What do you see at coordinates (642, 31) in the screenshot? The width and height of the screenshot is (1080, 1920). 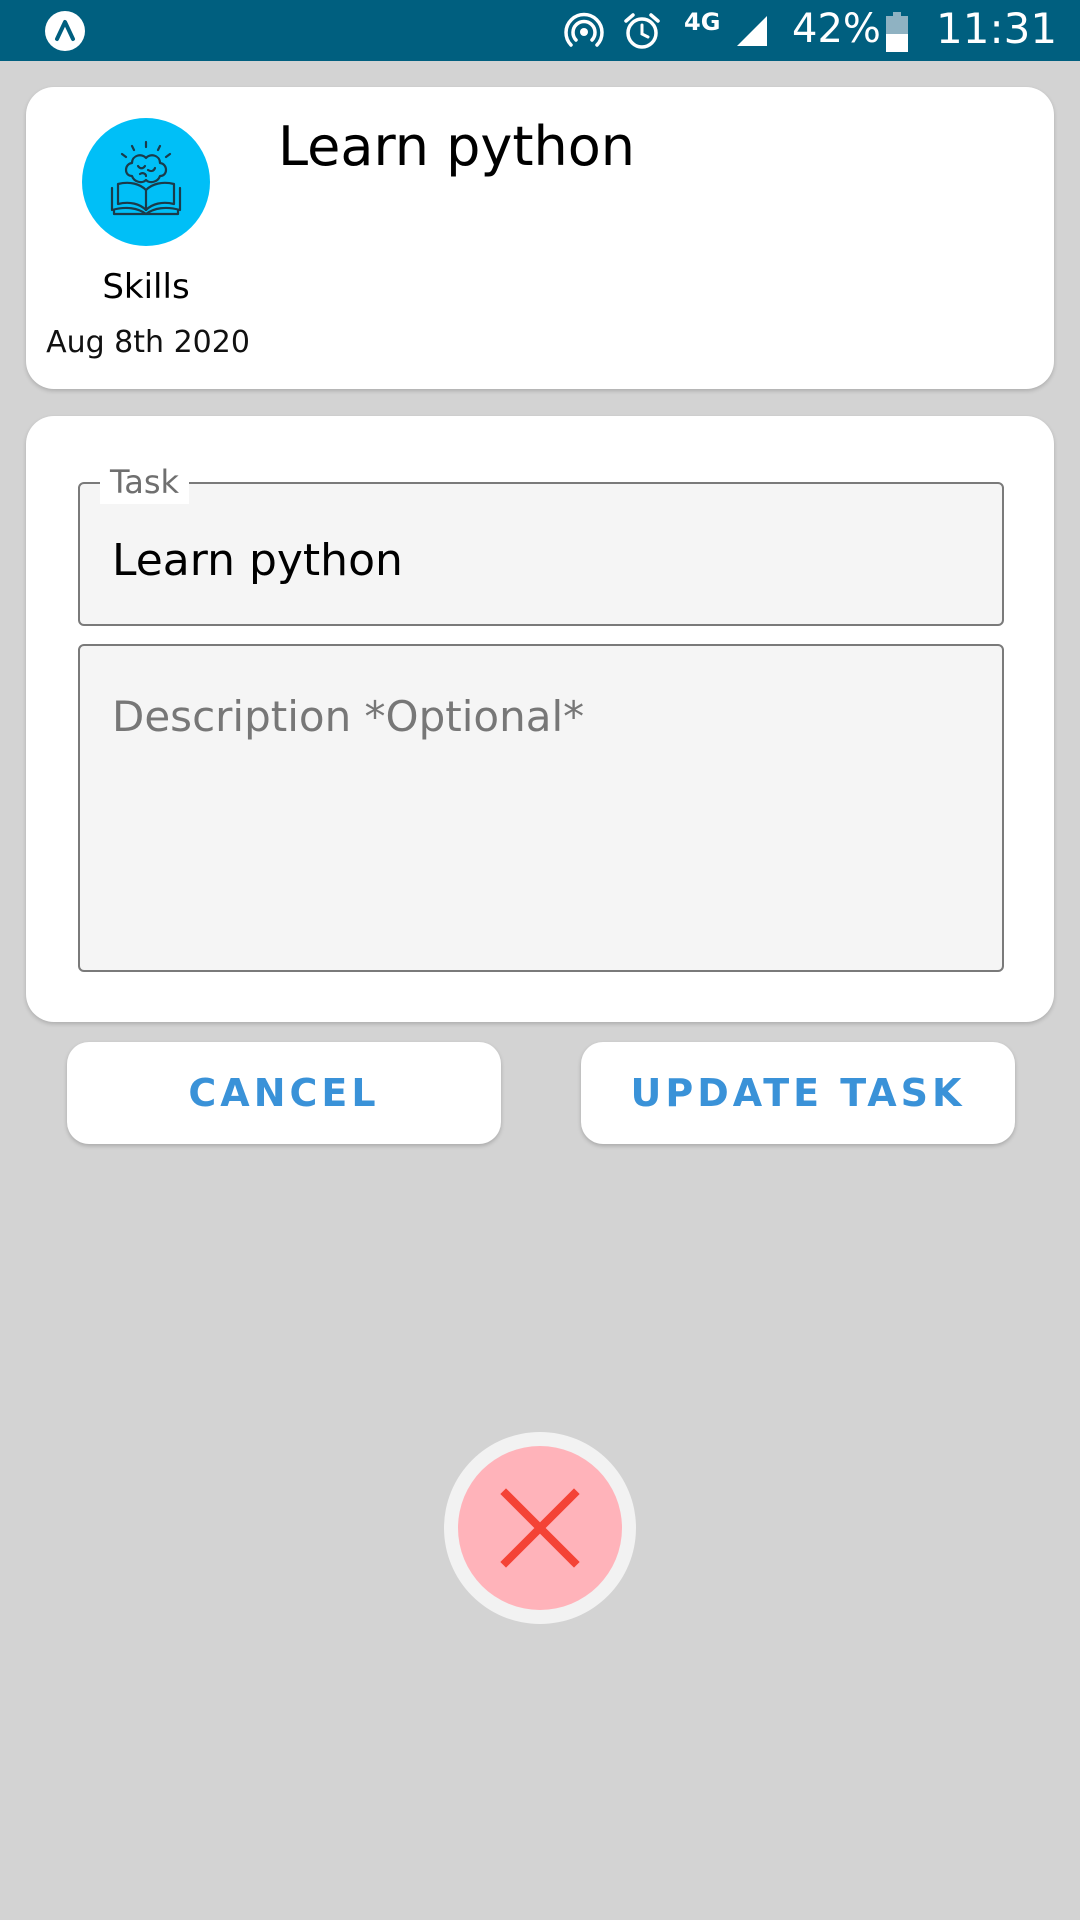 I see `alarm-icon` at bounding box center [642, 31].